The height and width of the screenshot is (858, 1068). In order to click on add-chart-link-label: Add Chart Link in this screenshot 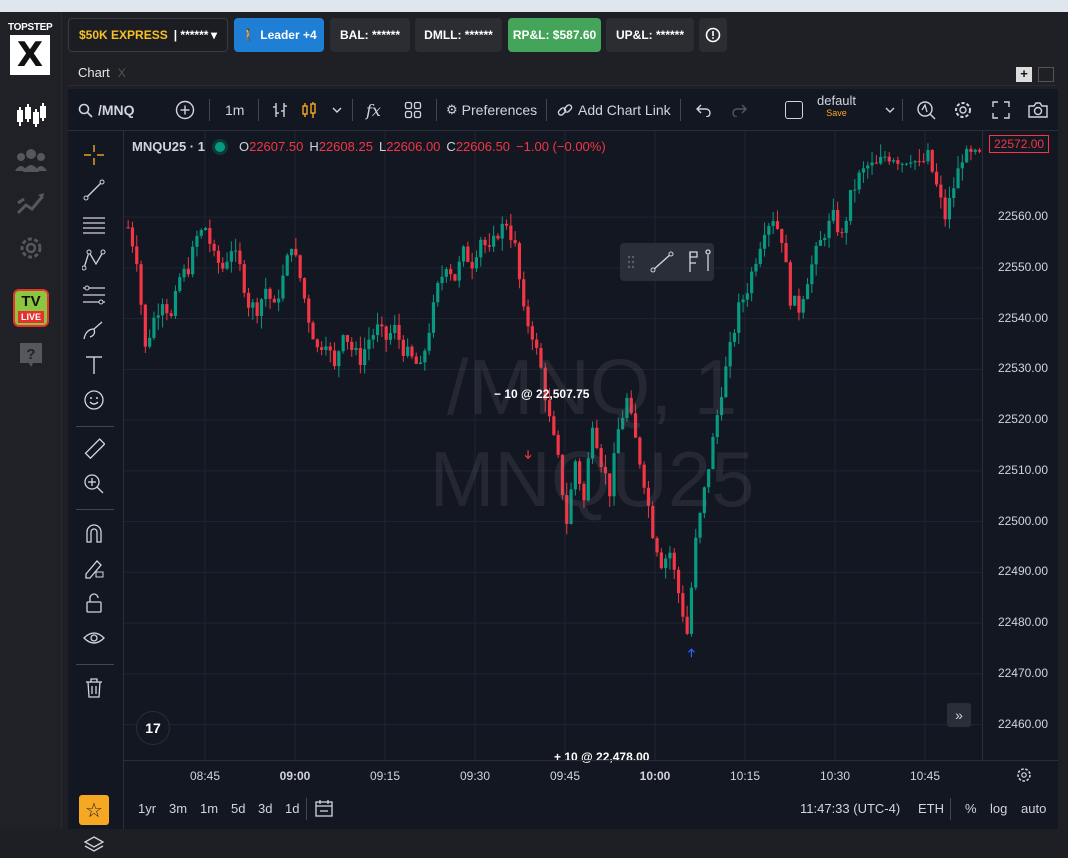, I will do `click(624, 110)`.